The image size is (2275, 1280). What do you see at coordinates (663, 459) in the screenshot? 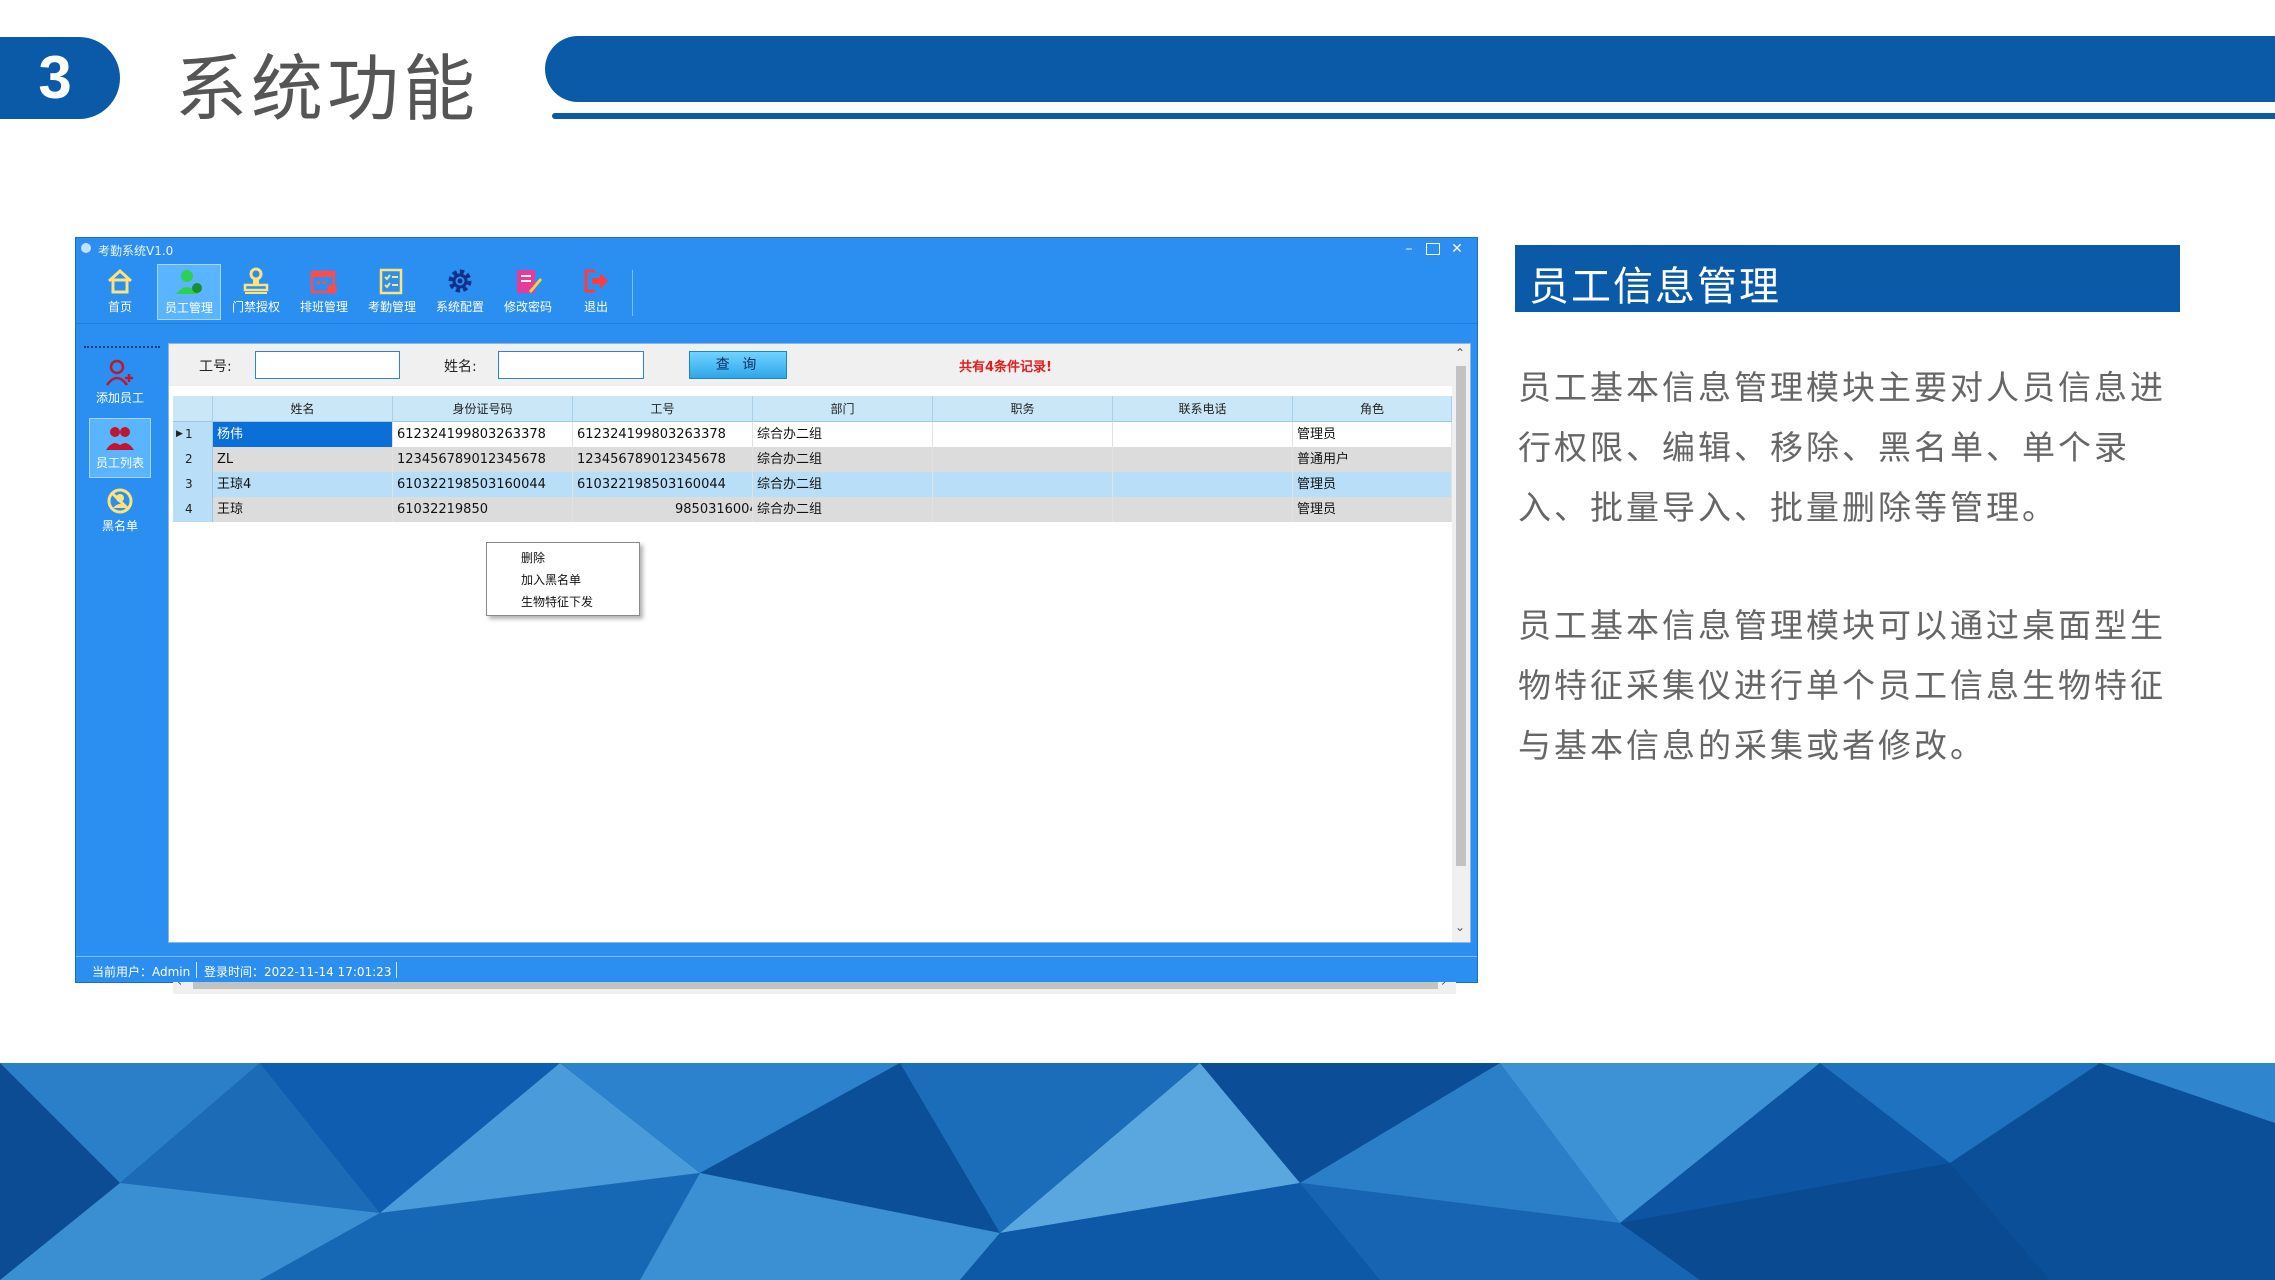
I see `cell-emp-no: 123456789012345678` at bounding box center [663, 459].